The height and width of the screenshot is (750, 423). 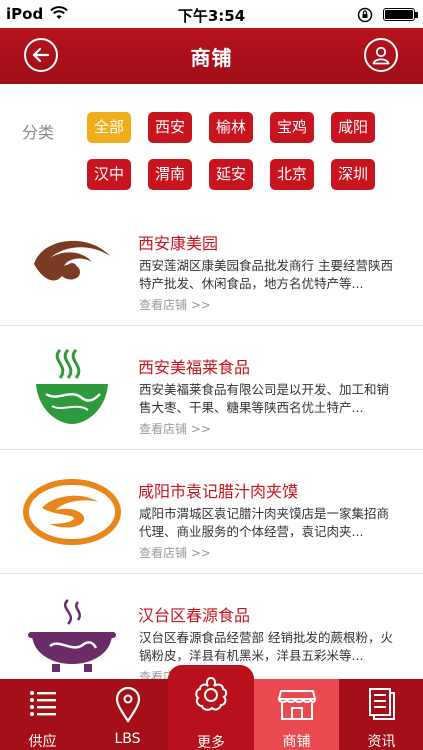 I want to click on chip-xianyang: 咸阳, so click(x=353, y=127).